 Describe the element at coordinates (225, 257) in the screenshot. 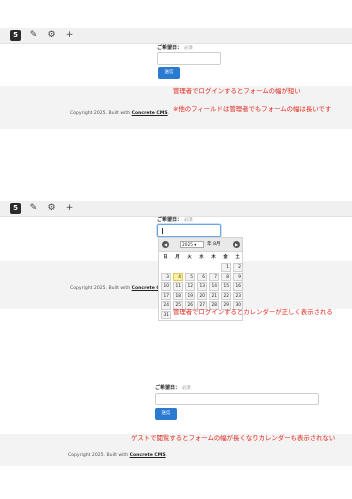

I see `weekday-header: 金` at that location.